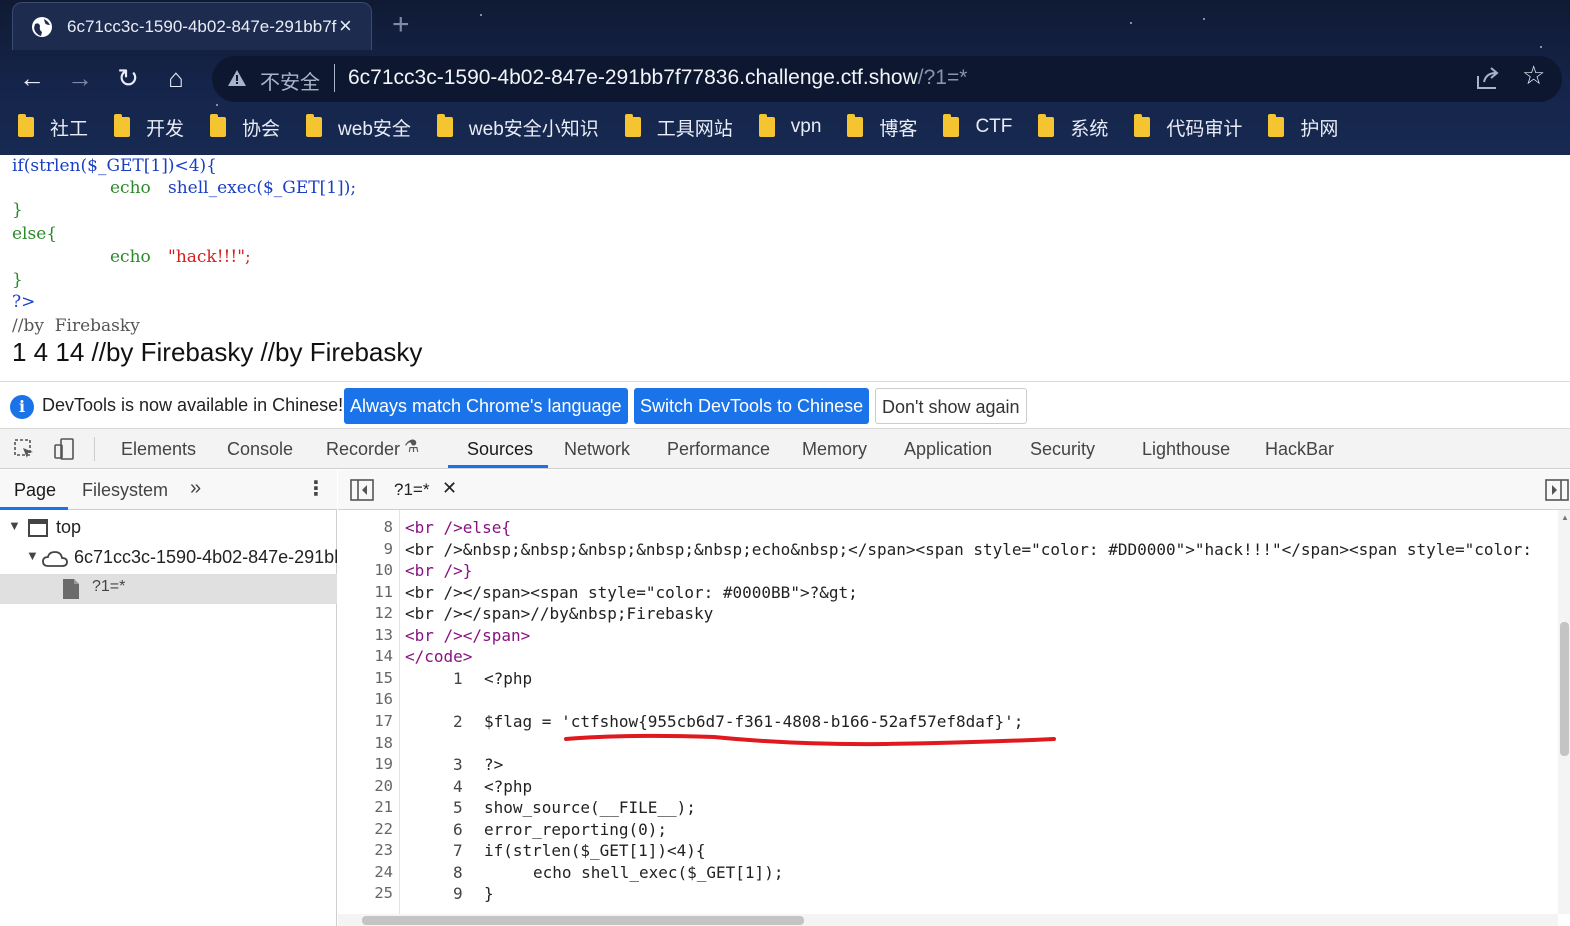  I want to click on line-number: 25, so click(383, 893).